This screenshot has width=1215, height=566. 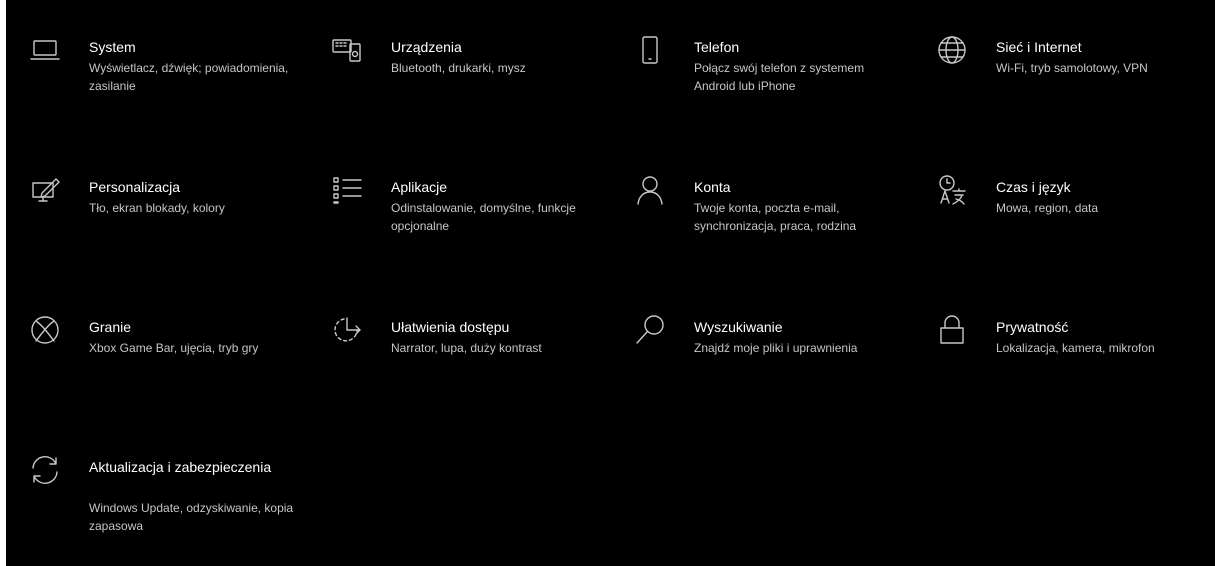 What do you see at coordinates (1039, 47) in the screenshot?
I see `tile-title: Sieć i Internet` at bounding box center [1039, 47].